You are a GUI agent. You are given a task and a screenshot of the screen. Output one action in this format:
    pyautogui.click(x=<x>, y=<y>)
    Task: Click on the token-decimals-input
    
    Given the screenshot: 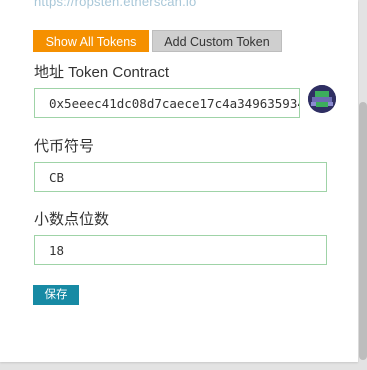 What is the action you would take?
    pyautogui.click(x=180, y=250)
    